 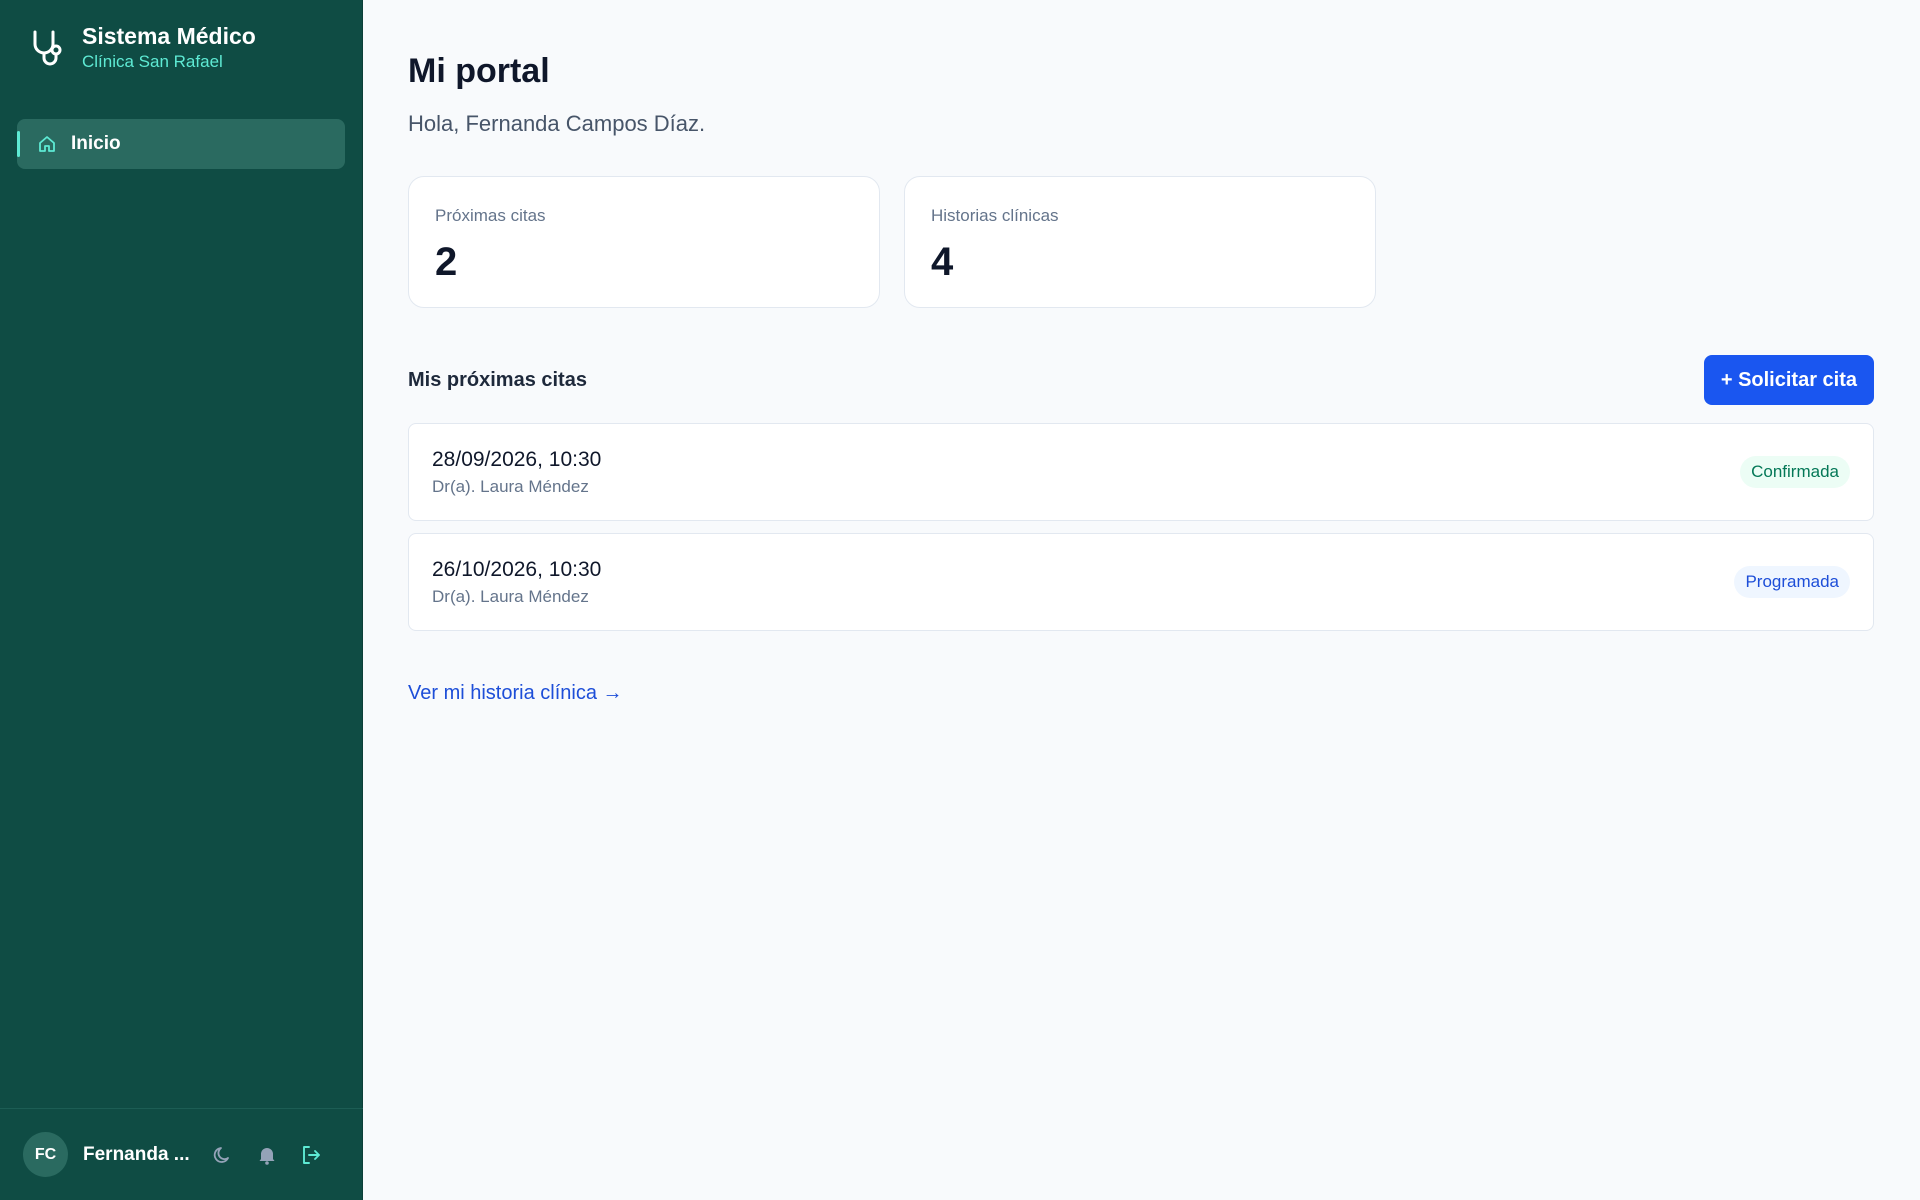 What do you see at coordinates (517, 569) in the screenshot?
I see `appointment-datetime: 26/10/2026, 10:30` at bounding box center [517, 569].